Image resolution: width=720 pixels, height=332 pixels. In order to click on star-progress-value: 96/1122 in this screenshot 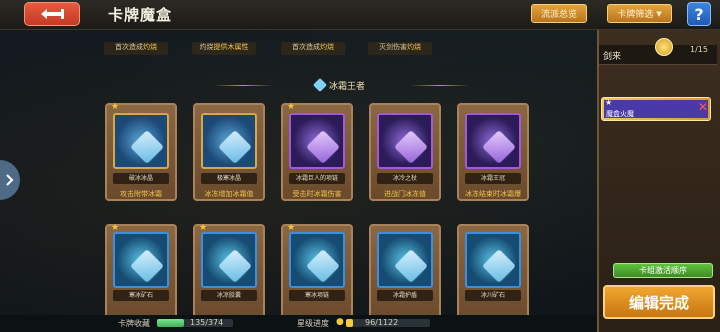, I will do `click(382, 322)`.